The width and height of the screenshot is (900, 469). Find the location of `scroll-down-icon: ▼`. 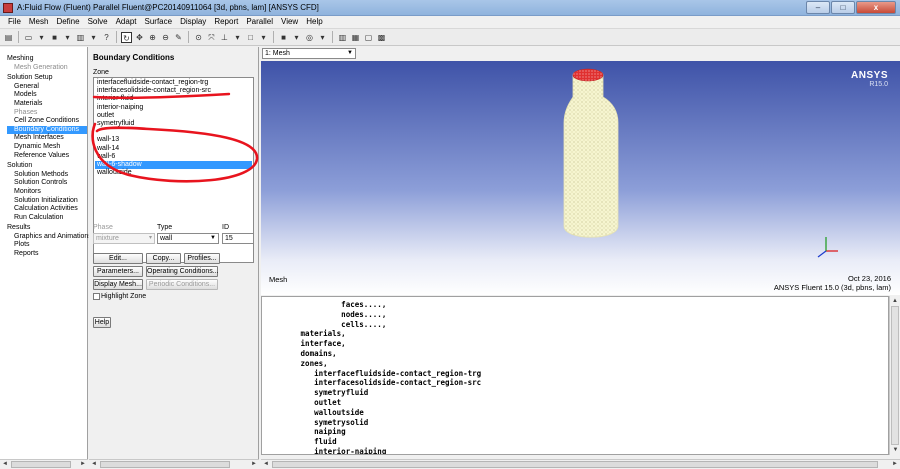

scroll-down-icon: ▼ is located at coordinates (895, 450).